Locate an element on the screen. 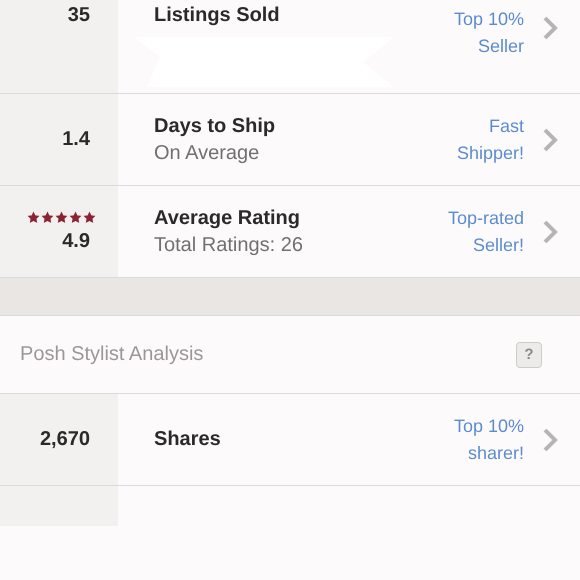  stat-subtitle: On Average is located at coordinates (207, 153).